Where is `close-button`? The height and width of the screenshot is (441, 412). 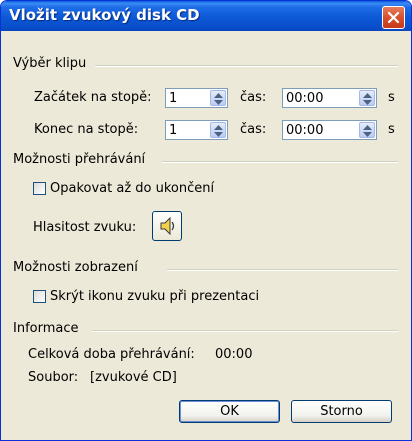 close-button is located at coordinates (393, 17).